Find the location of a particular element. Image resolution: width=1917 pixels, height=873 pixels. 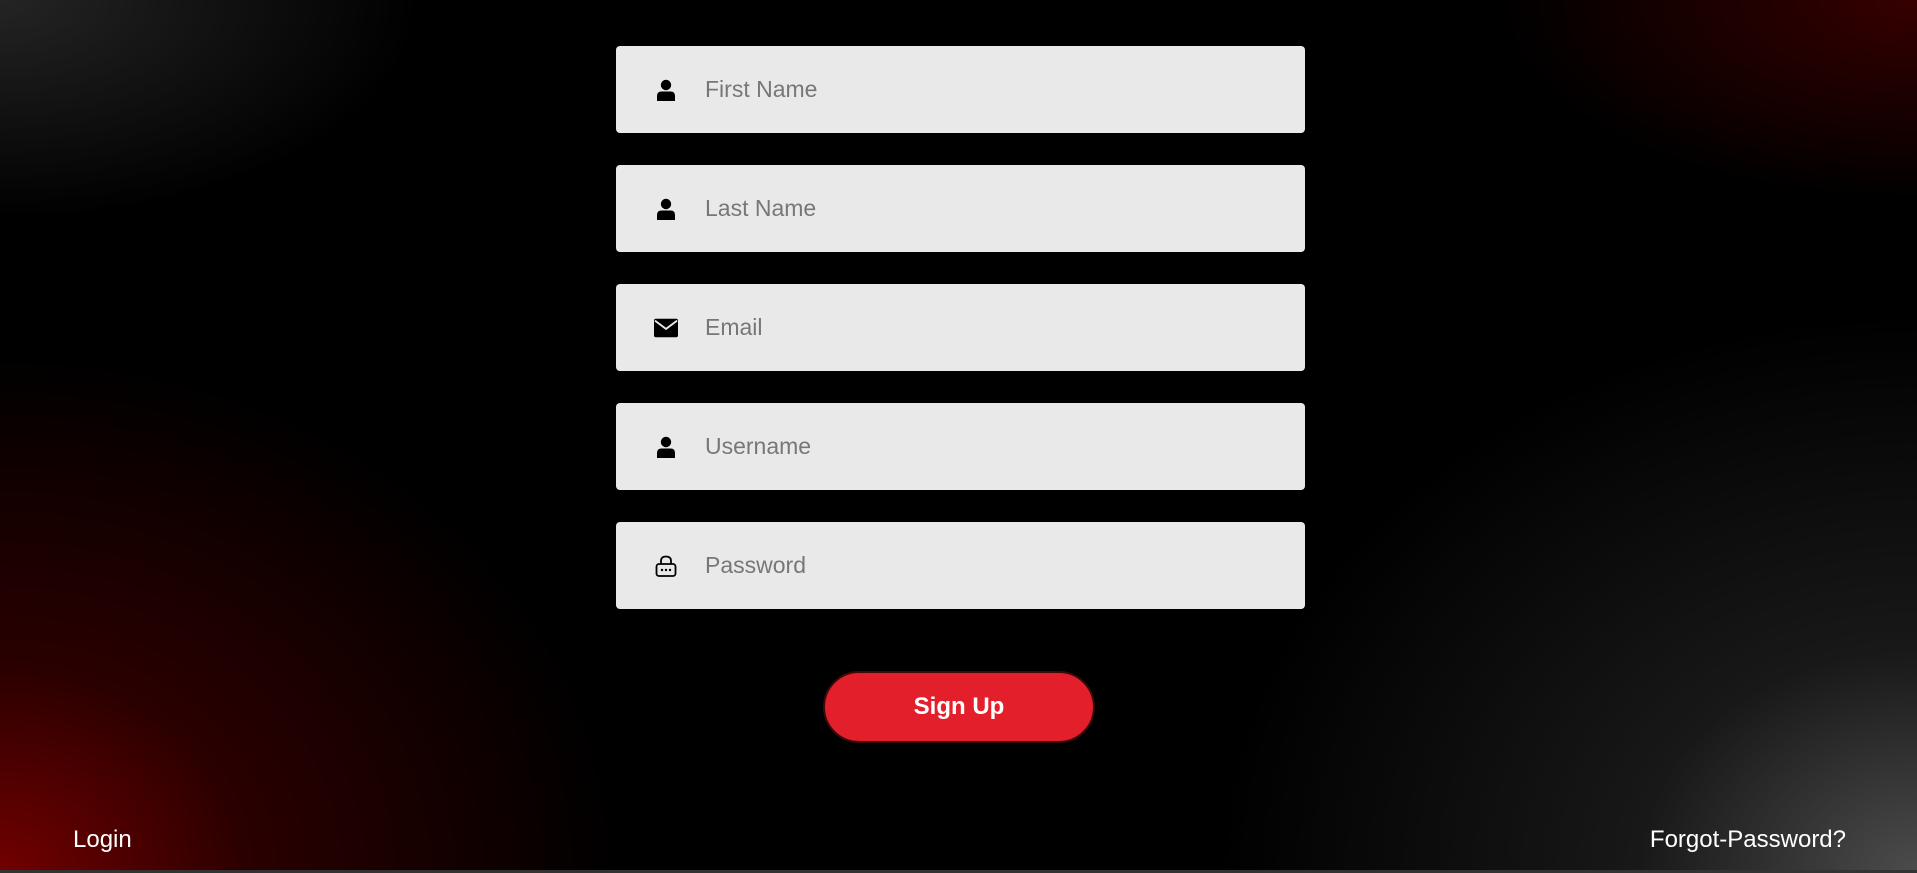

email-input is located at coordinates (985, 327).